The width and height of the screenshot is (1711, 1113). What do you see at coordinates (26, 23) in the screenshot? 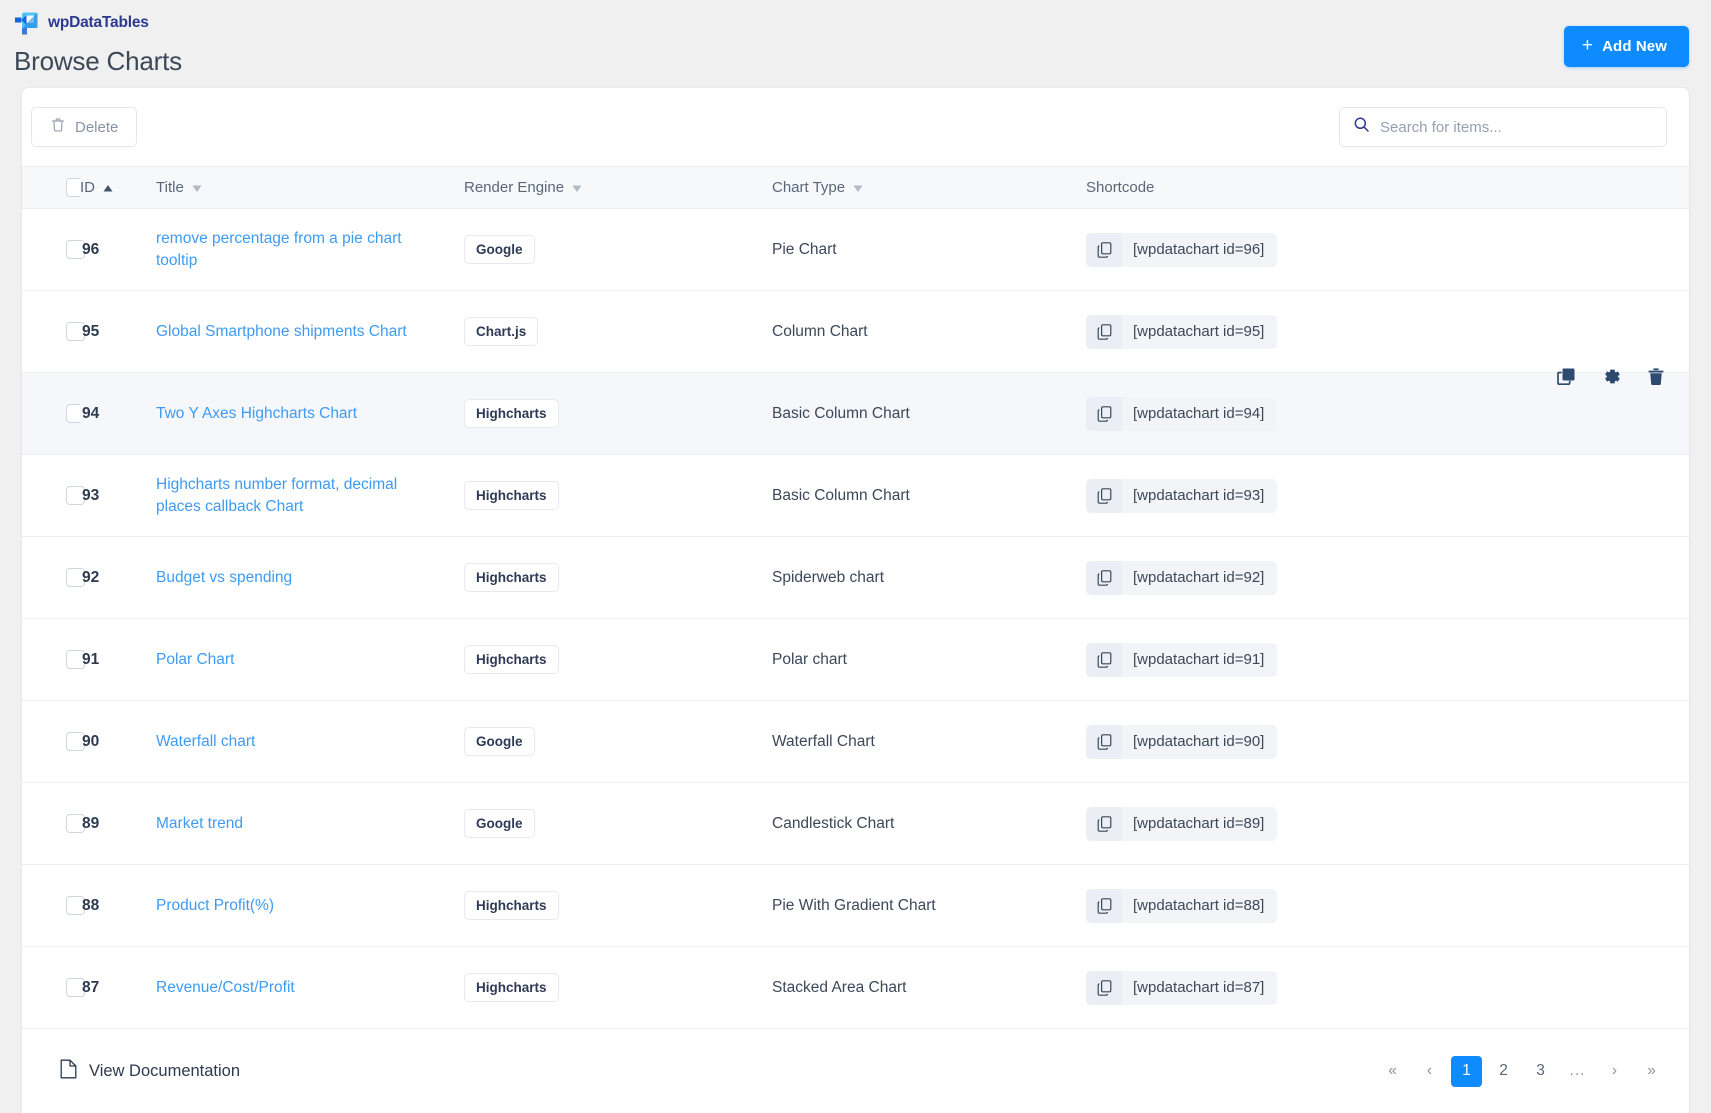
I see `wpdatatables-logo-icon` at bounding box center [26, 23].